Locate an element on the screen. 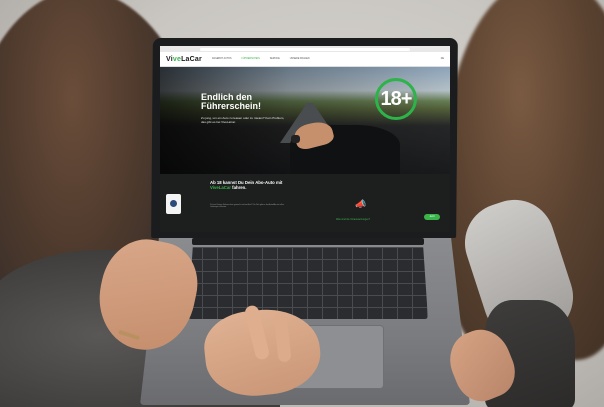 Image resolution: width=604 pixels, height=407 pixels. nav-item-fuehrerschein: FÜHRERSCHEIN is located at coordinates (251, 59).